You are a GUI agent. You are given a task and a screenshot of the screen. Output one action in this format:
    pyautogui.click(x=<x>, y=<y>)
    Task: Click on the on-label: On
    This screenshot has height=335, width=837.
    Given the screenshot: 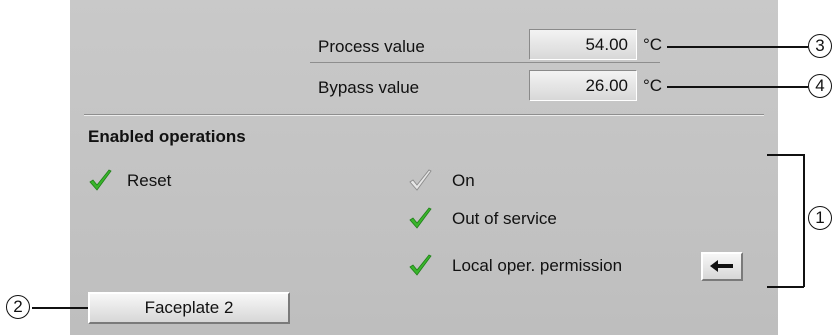 What is the action you would take?
    pyautogui.click(x=463, y=180)
    